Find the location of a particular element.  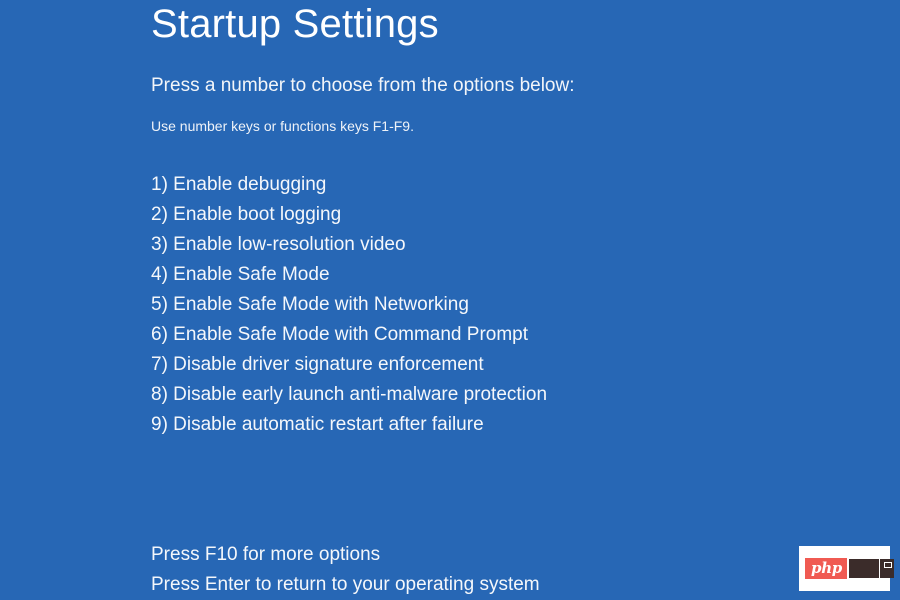

key-hint-text: Use number keys or functions keys F1-F9. is located at coordinates (282, 126).